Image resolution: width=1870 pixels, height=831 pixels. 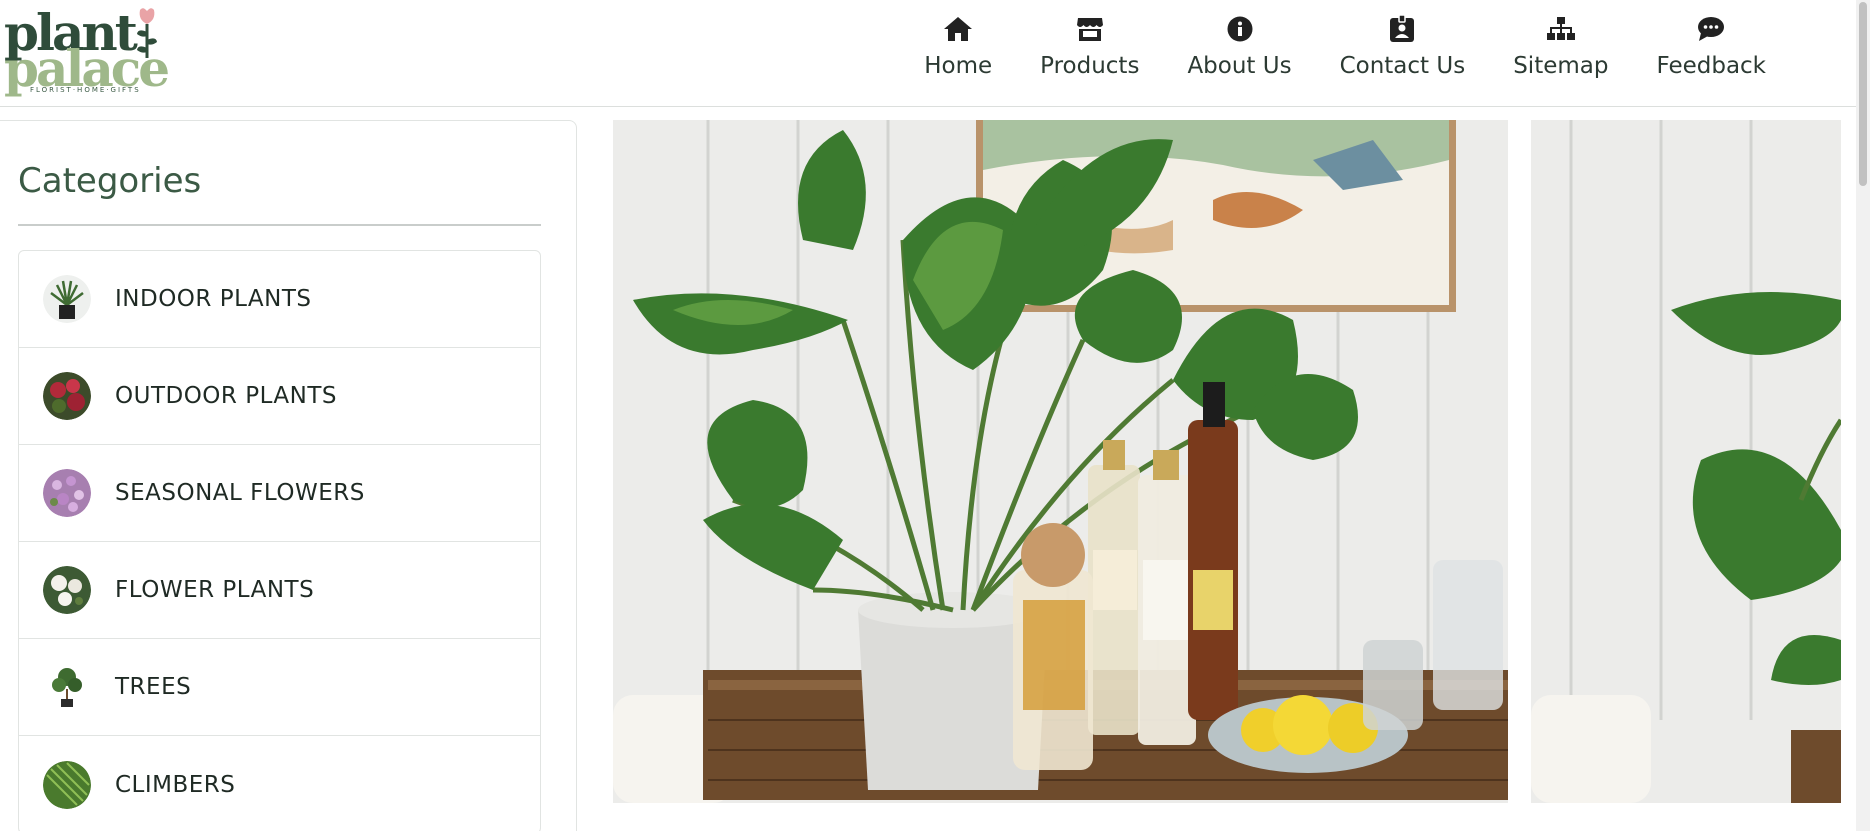 What do you see at coordinates (958, 29) in the screenshot?
I see `home-icon` at bounding box center [958, 29].